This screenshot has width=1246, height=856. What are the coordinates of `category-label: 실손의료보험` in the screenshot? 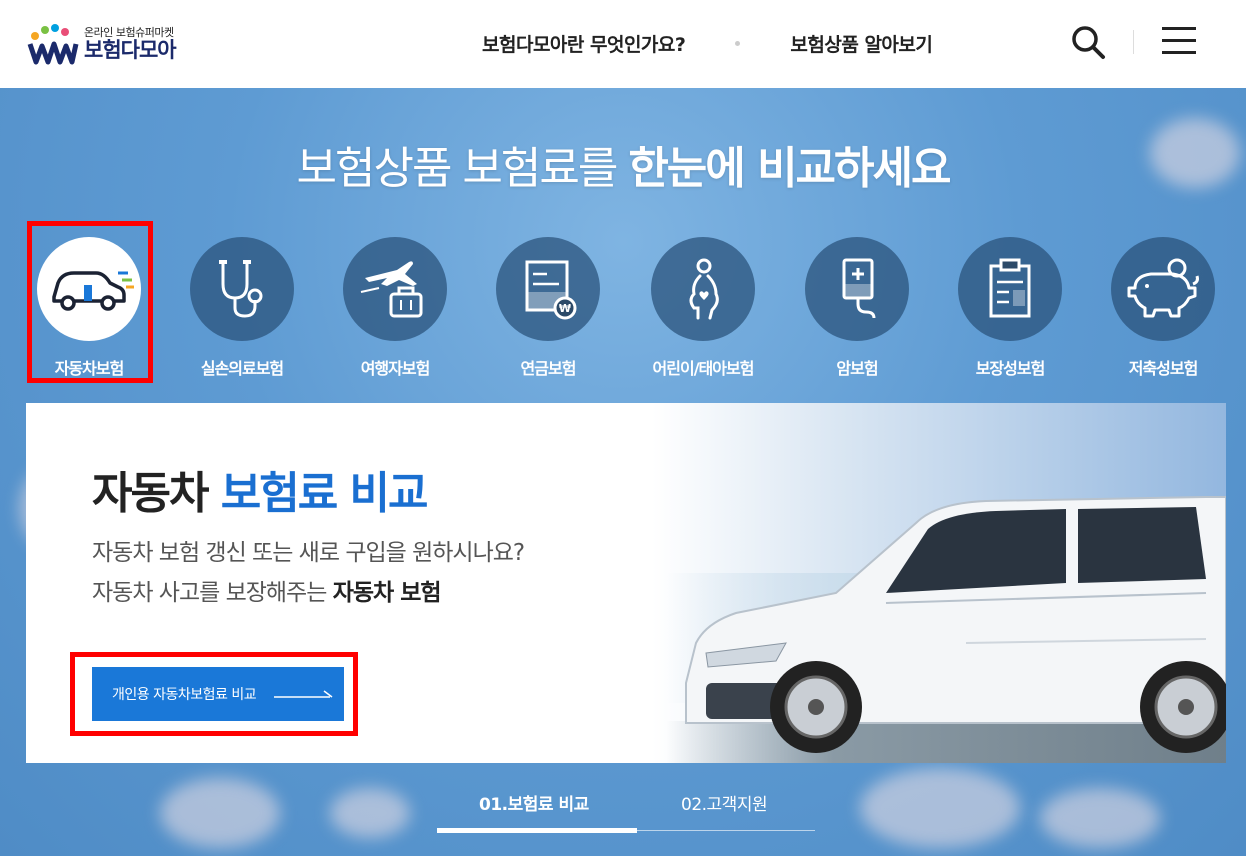 It's located at (242, 368).